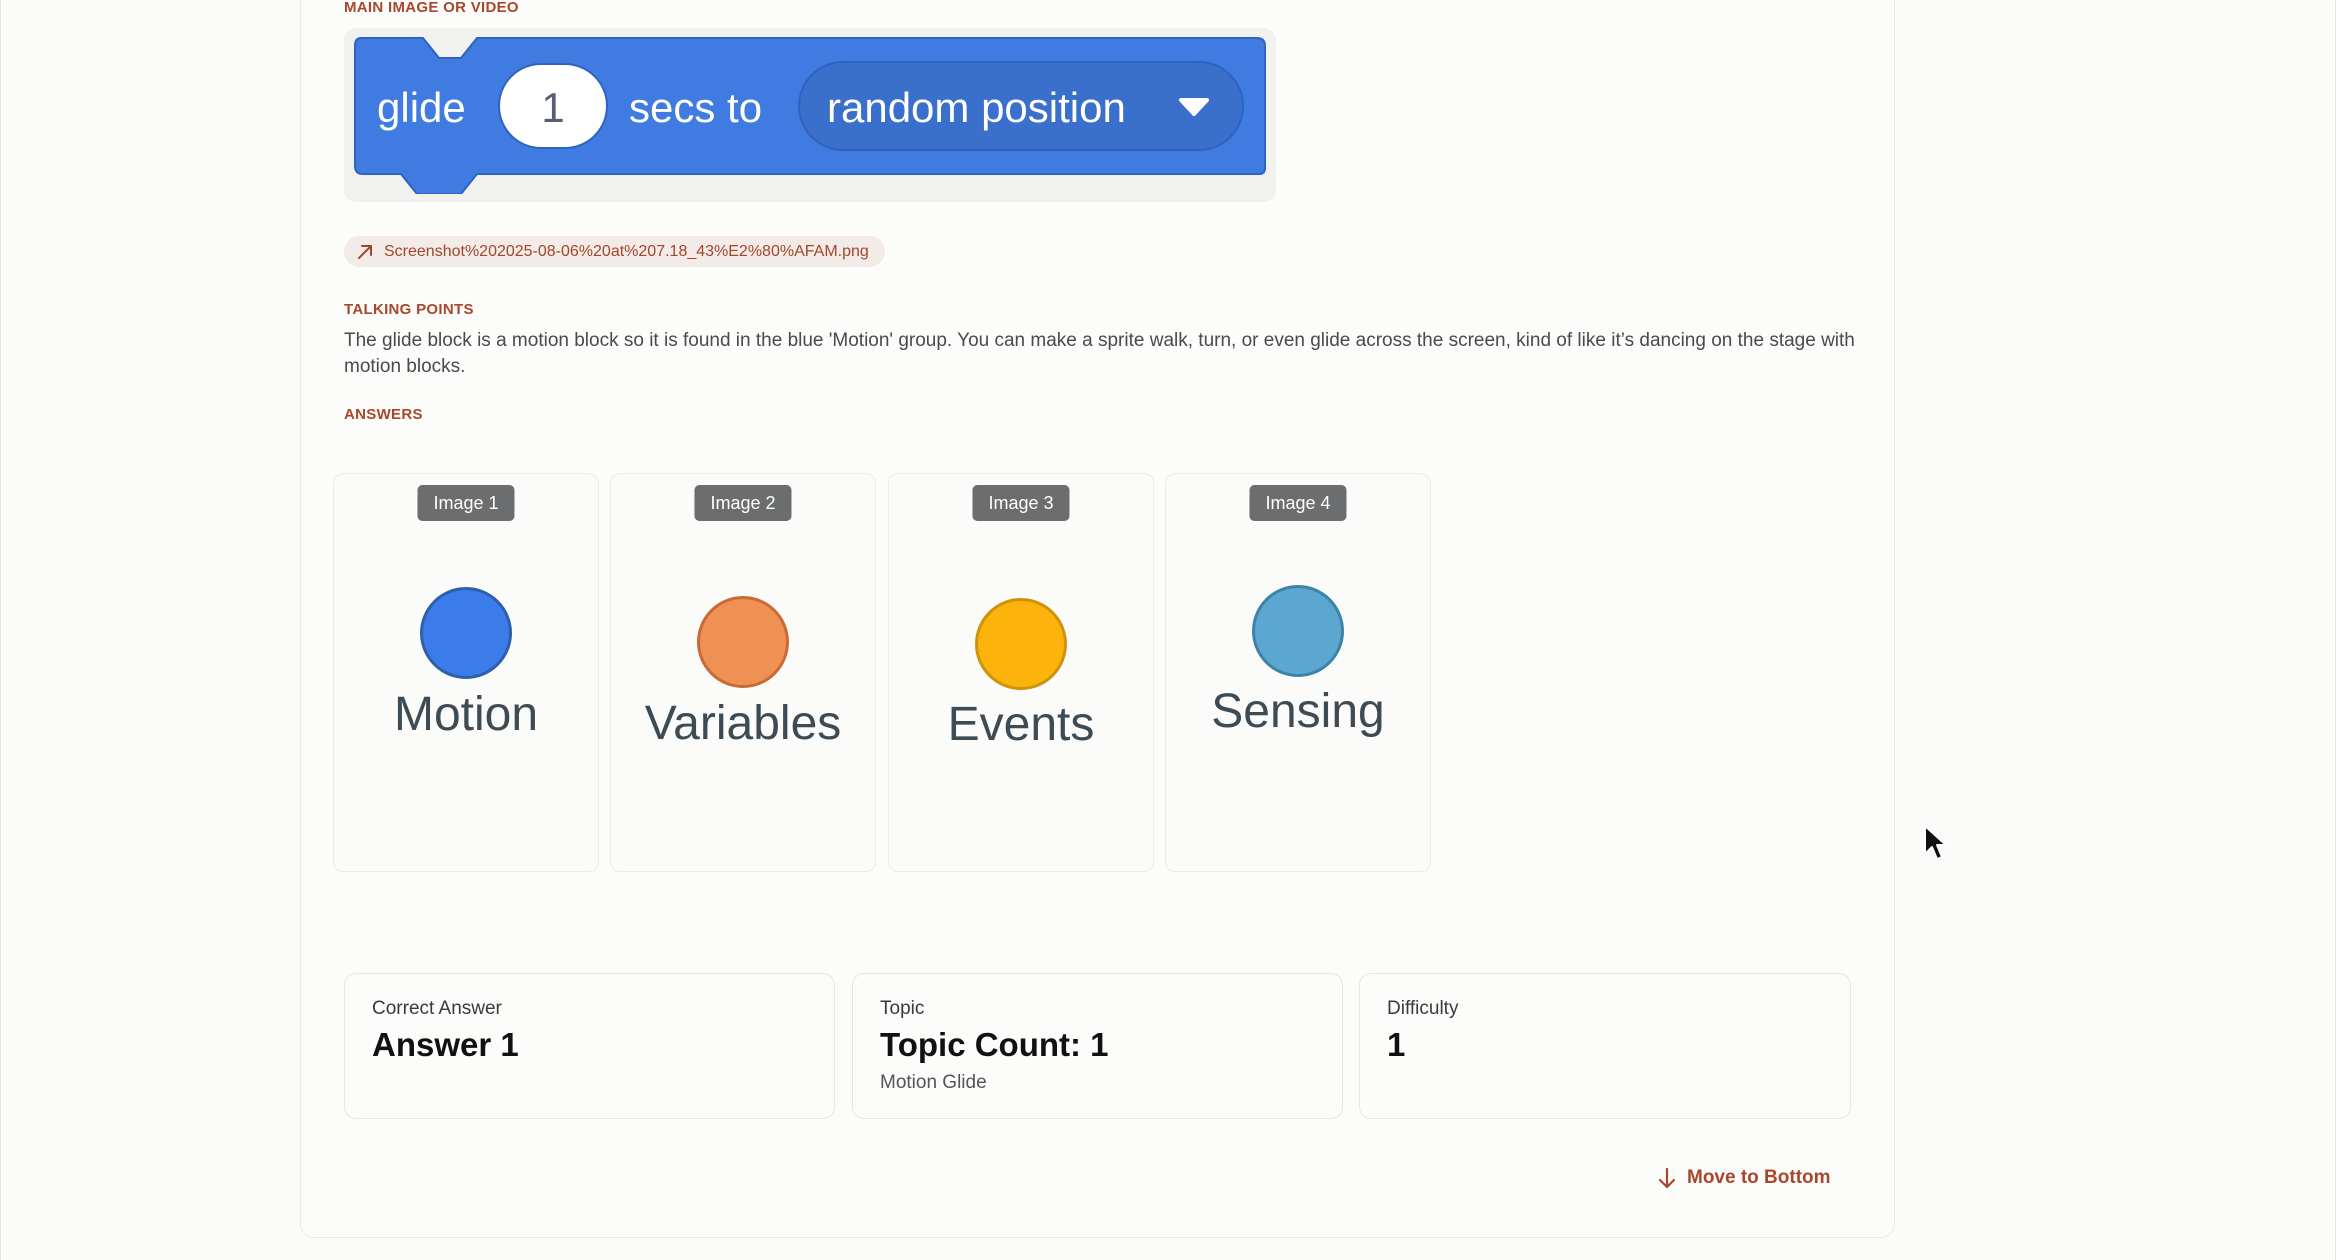 The width and height of the screenshot is (2336, 1260). What do you see at coordinates (1667, 1178) in the screenshot?
I see `arrow-down-icon` at bounding box center [1667, 1178].